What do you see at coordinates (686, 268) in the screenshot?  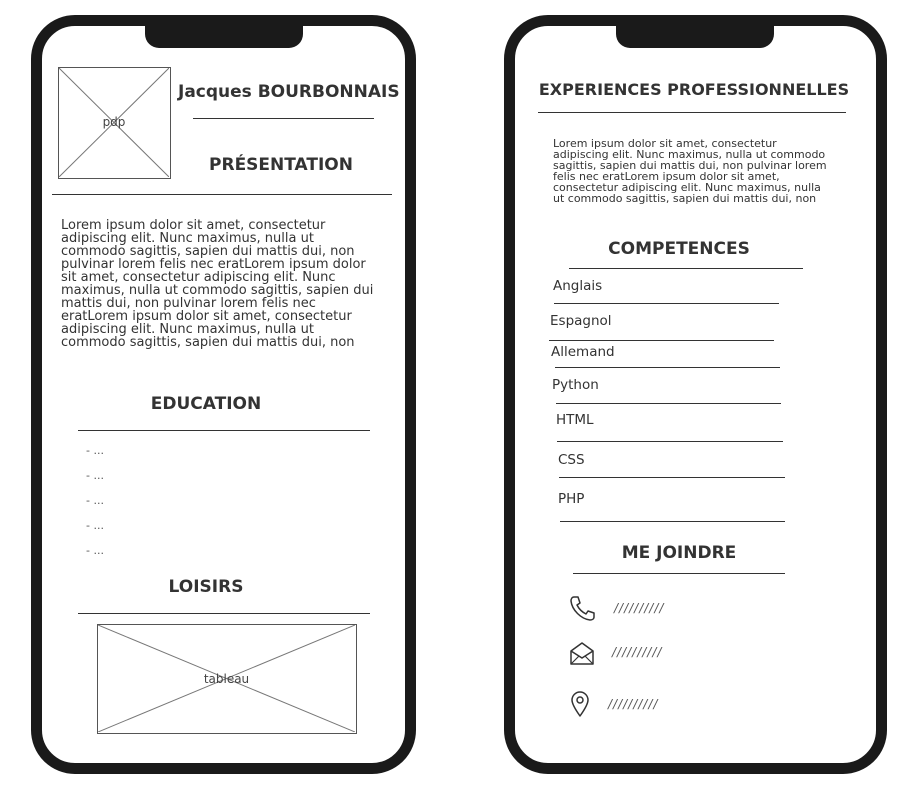 I see `skills-underline` at bounding box center [686, 268].